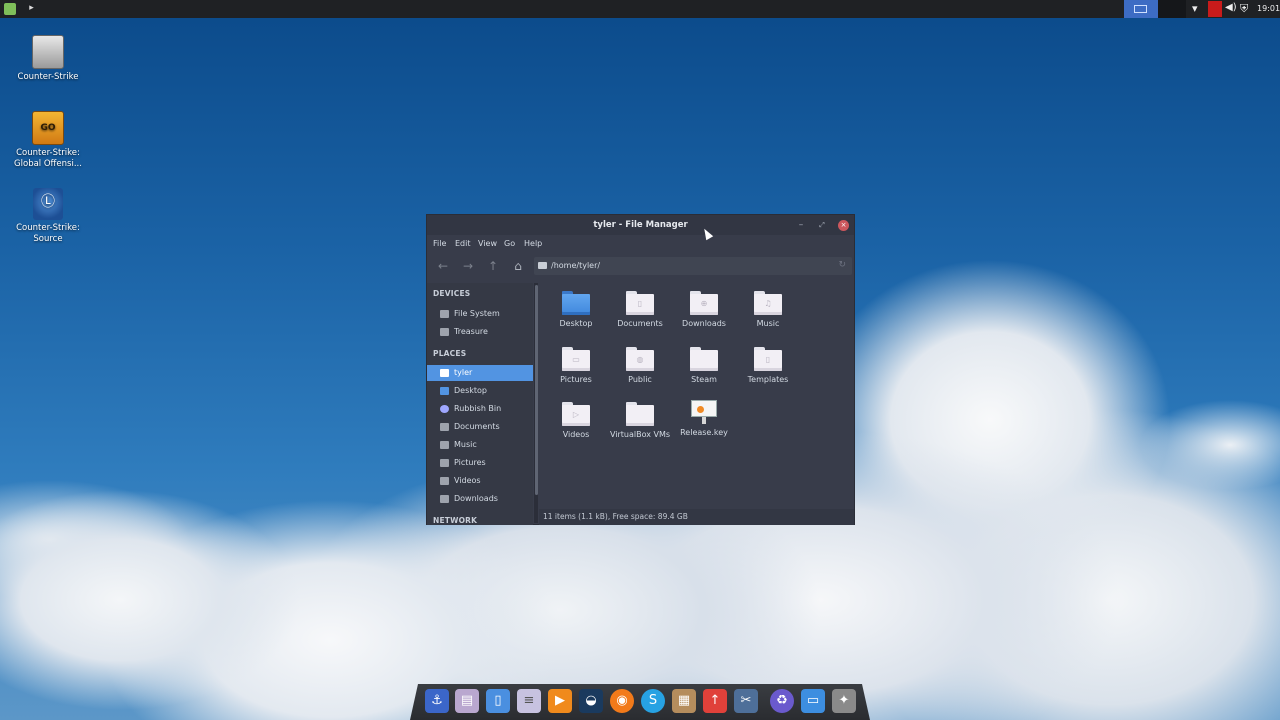 The image size is (1280, 720). What do you see at coordinates (640, 323) in the screenshot?
I see `file-label: Documents` at bounding box center [640, 323].